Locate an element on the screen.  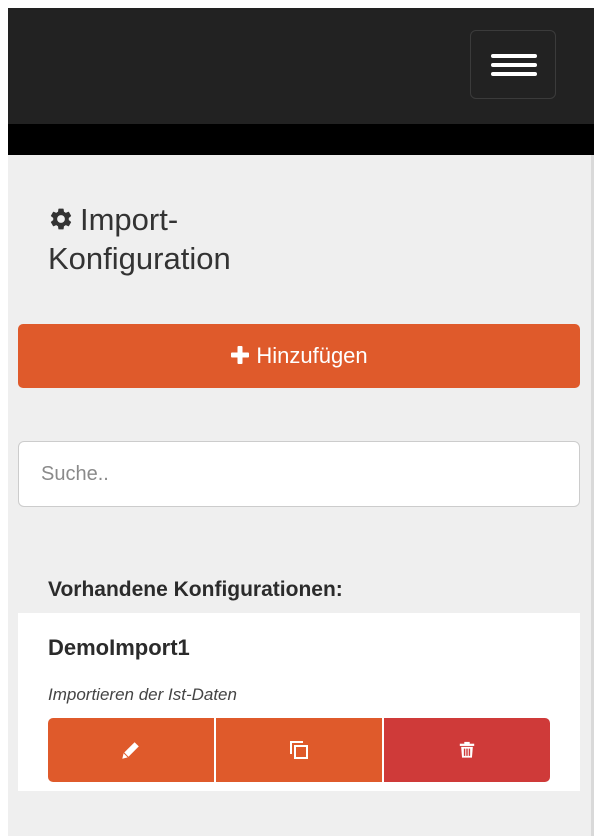
hamburger-menu-icon is located at coordinates (514, 56).